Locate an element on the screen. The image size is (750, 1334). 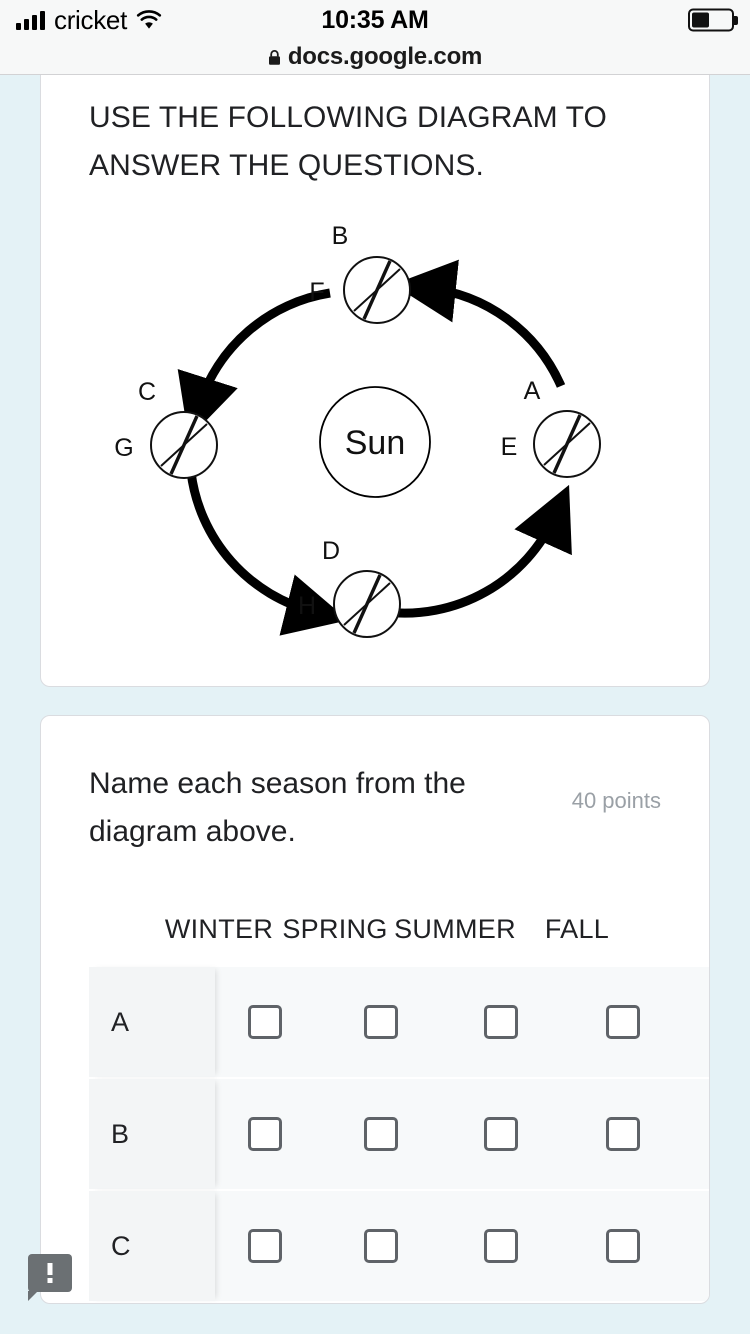
cell-a-summer is located at coordinates (501, 1022).